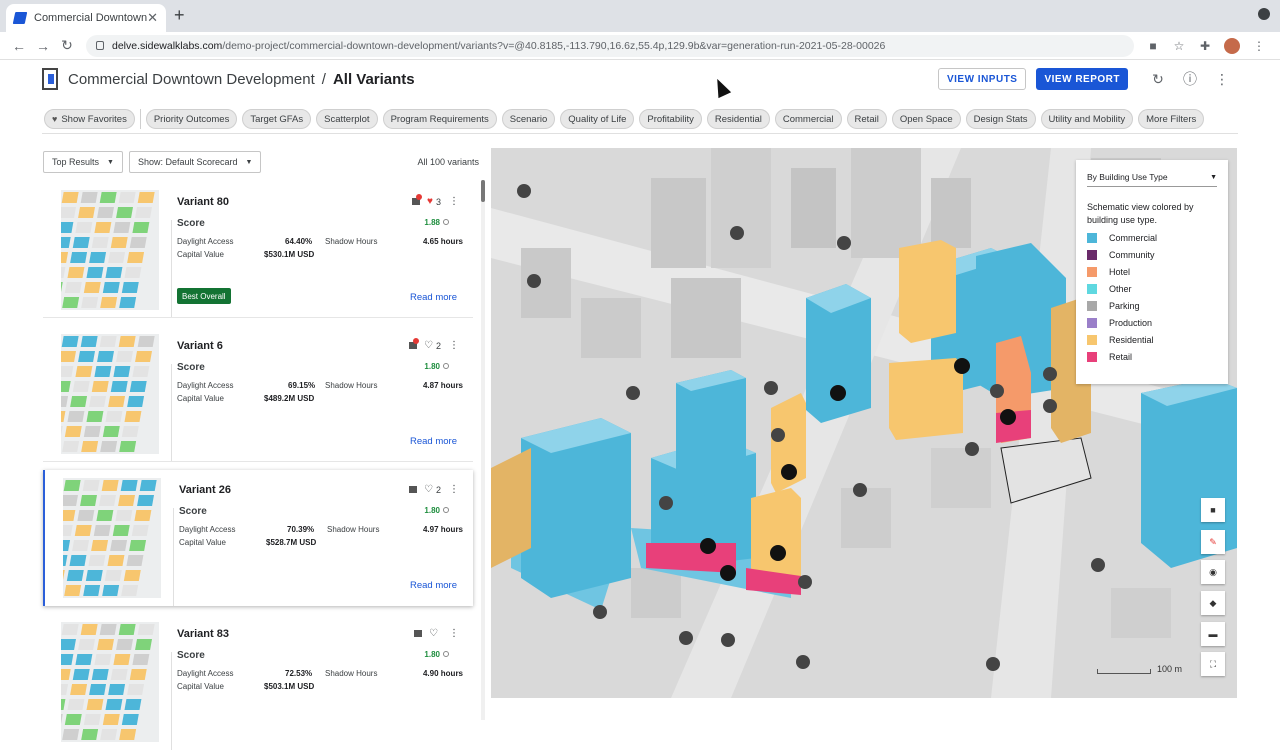 The height and width of the screenshot is (750, 1280). Describe the element at coordinates (1264, 14) in the screenshot. I see `window-menu-icon` at that location.